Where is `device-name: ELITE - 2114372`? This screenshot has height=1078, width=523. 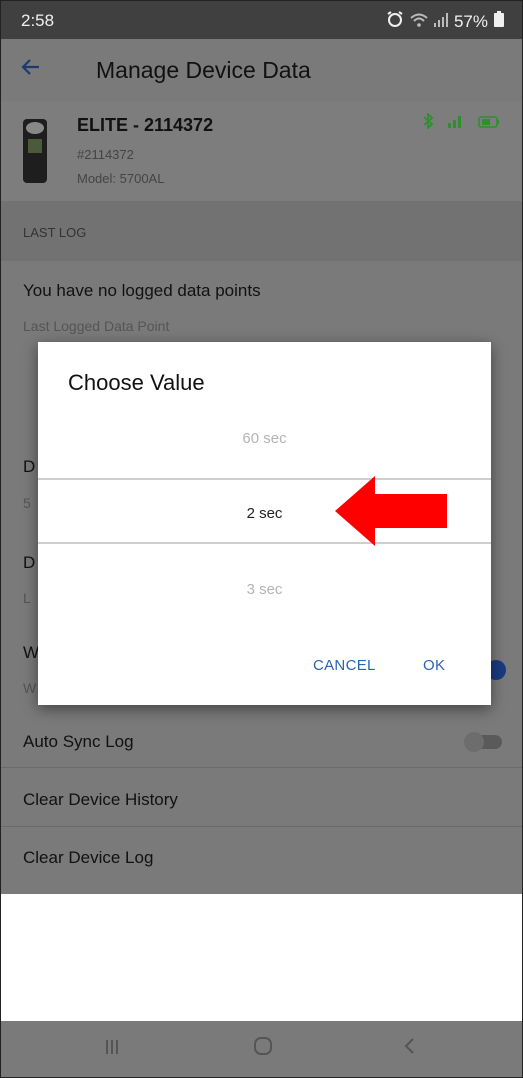
device-name: ELITE - 2114372 is located at coordinates (145, 125).